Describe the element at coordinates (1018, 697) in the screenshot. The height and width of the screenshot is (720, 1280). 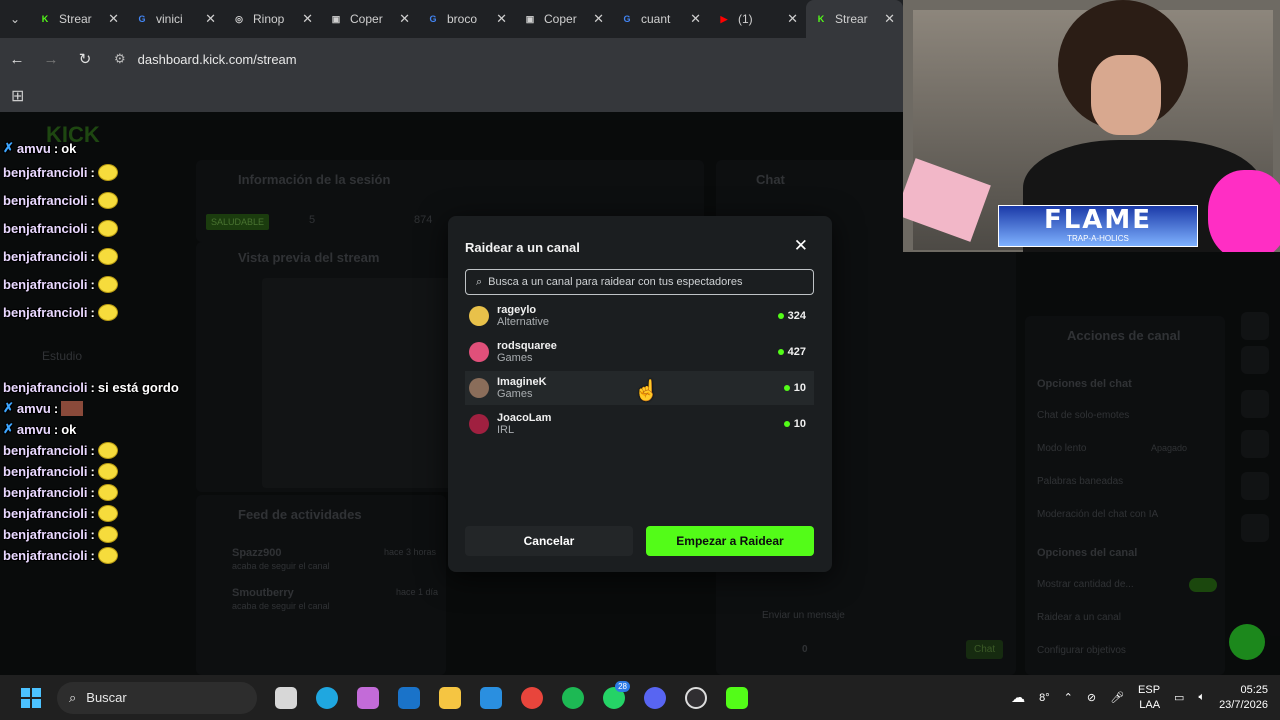
I see `weather-icon: ☁` at that location.